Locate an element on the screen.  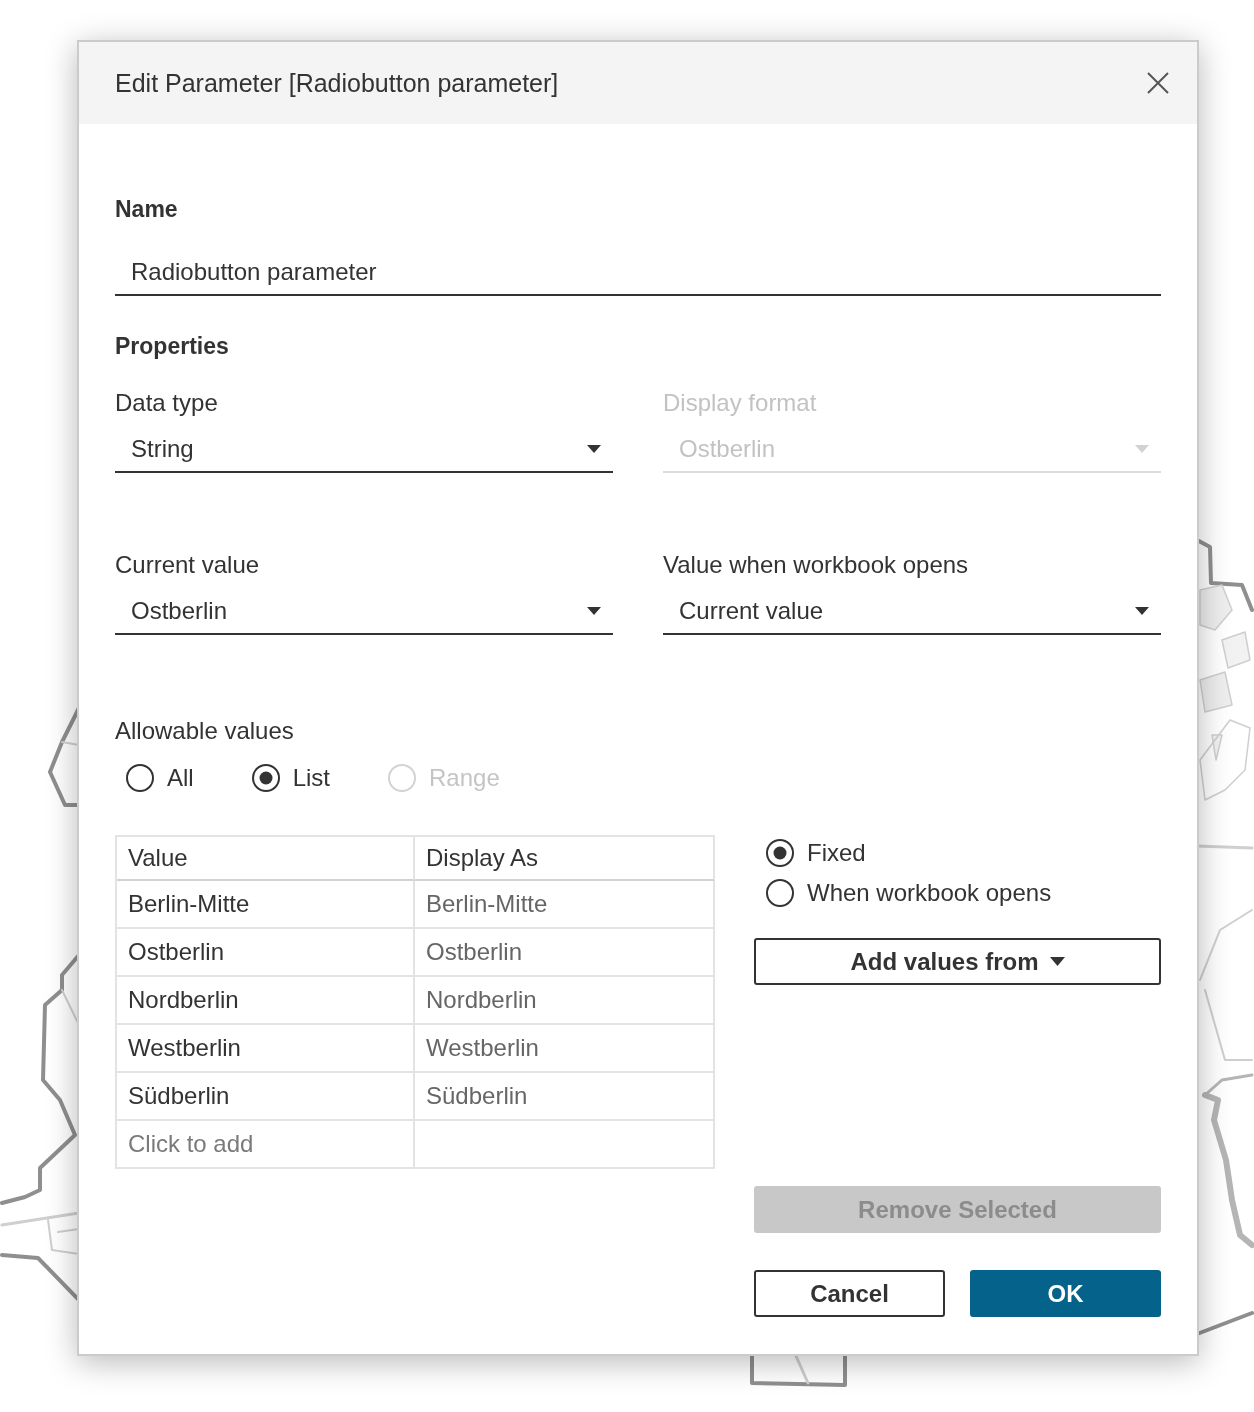
secondary-button: Cancel is located at coordinates (849, 1293).